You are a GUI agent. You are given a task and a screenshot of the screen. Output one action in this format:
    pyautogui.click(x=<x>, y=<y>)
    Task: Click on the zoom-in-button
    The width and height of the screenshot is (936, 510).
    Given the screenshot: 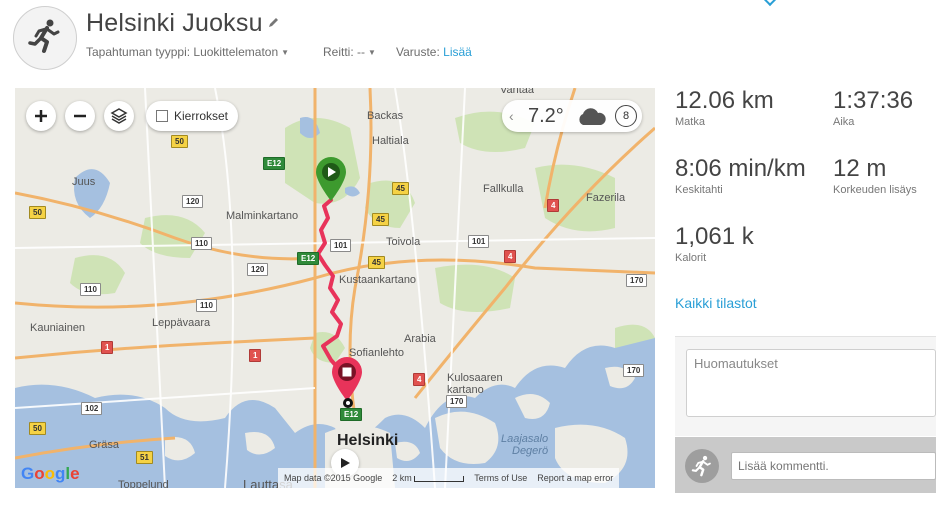 What is the action you would take?
    pyautogui.click(x=41, y=116)
    